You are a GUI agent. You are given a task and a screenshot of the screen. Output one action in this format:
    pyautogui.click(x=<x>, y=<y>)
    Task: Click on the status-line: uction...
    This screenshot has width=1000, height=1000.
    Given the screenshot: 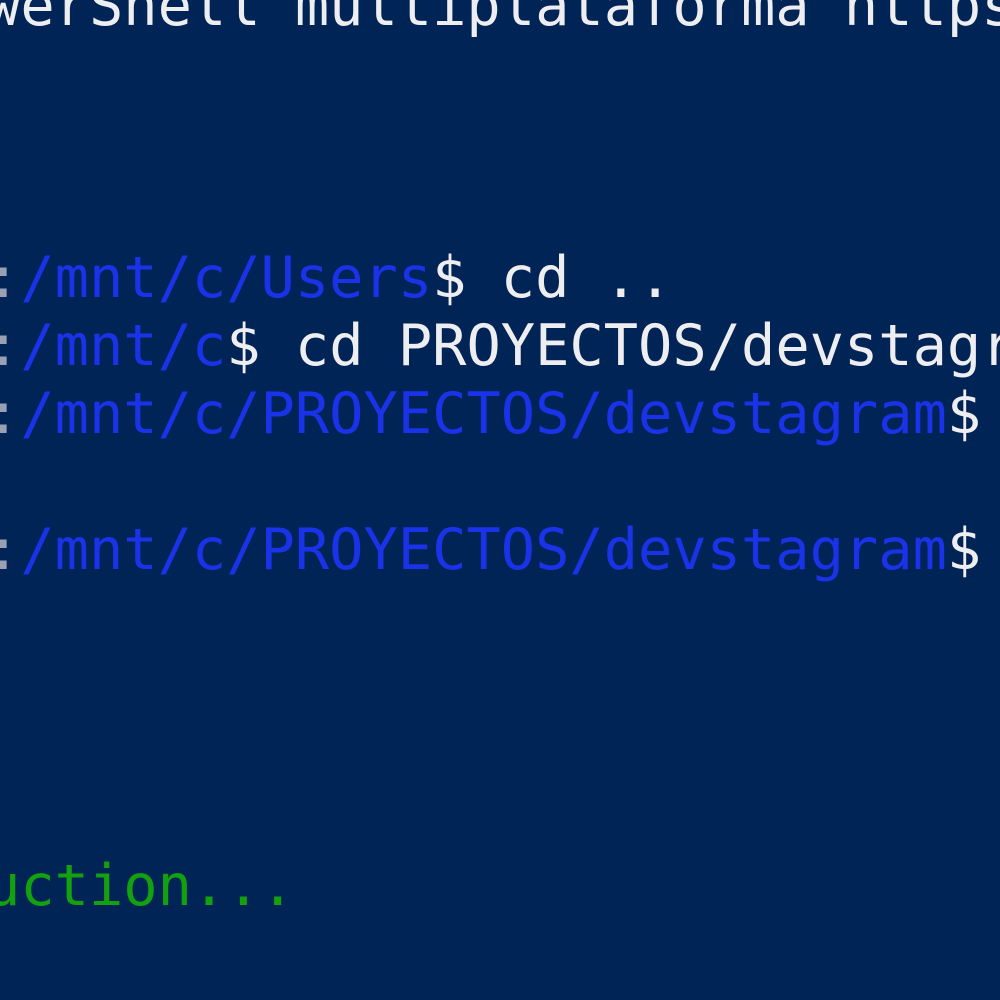 What is the action you would take?
    pyautogui.click(x=147, y=886)
    